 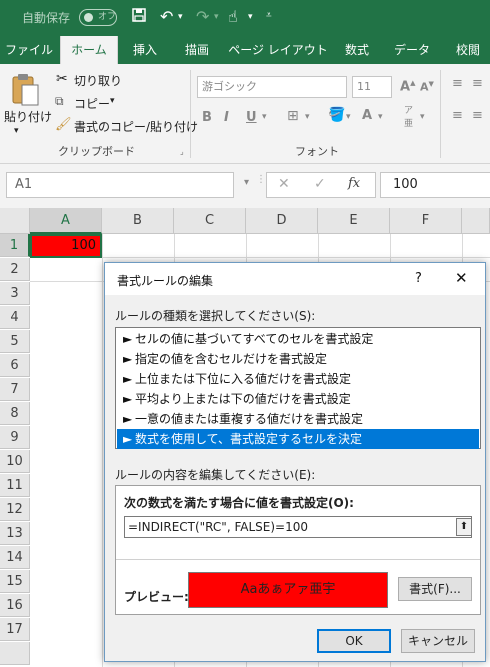 I want to click on row-header: 3, so click(x=15, y=293).